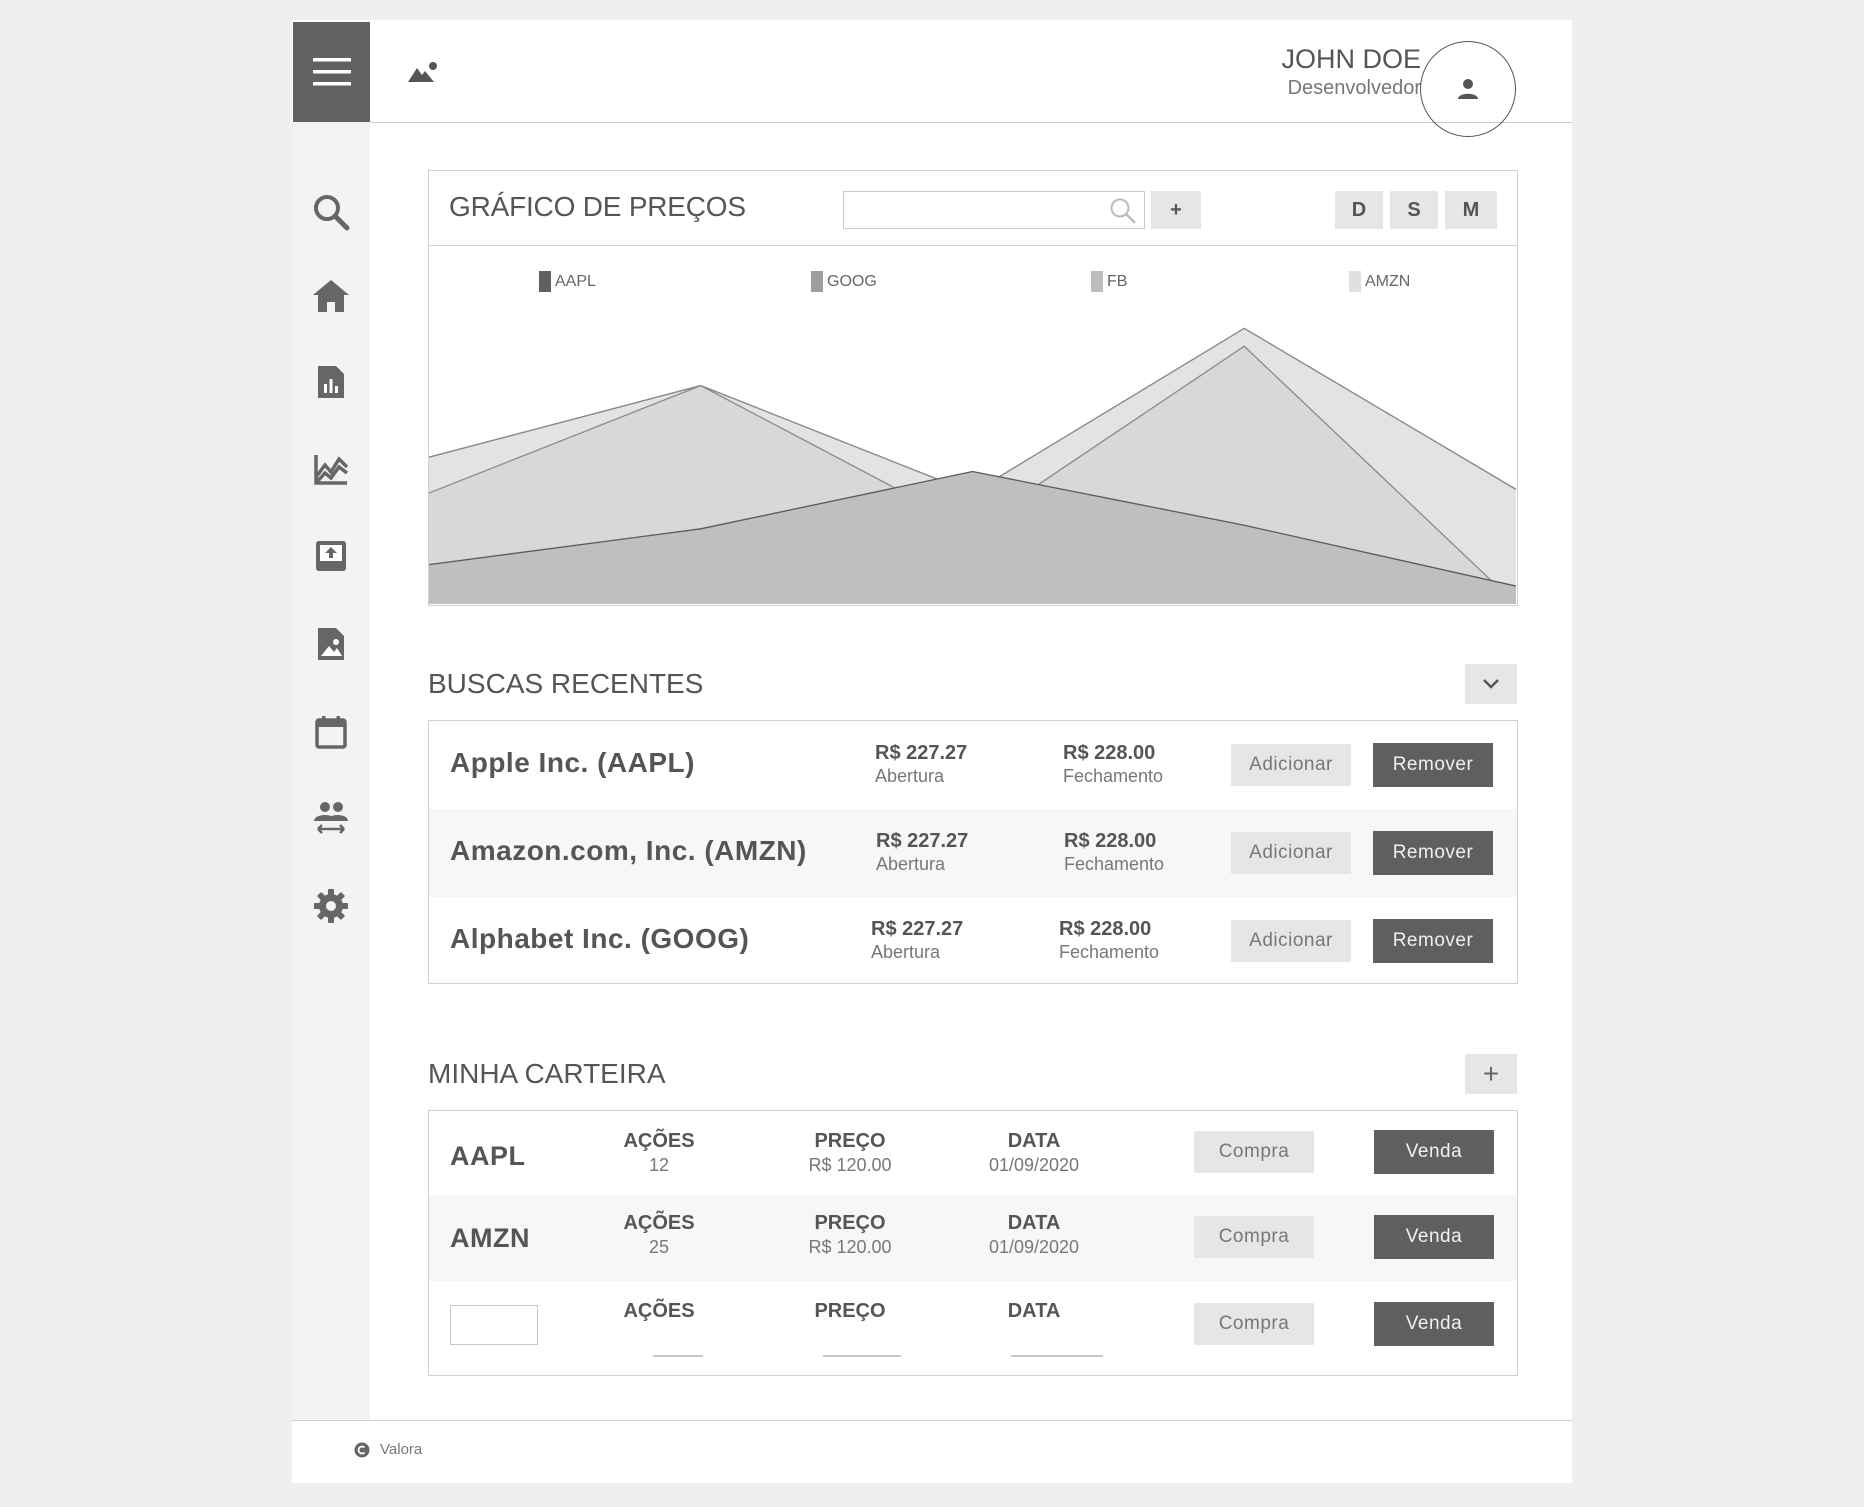 Image resolution: width=1864 pixels, height=1507 pixels. I want to click on user-info: JOHN DOE Desenvolvedor, so click(1351, 71).